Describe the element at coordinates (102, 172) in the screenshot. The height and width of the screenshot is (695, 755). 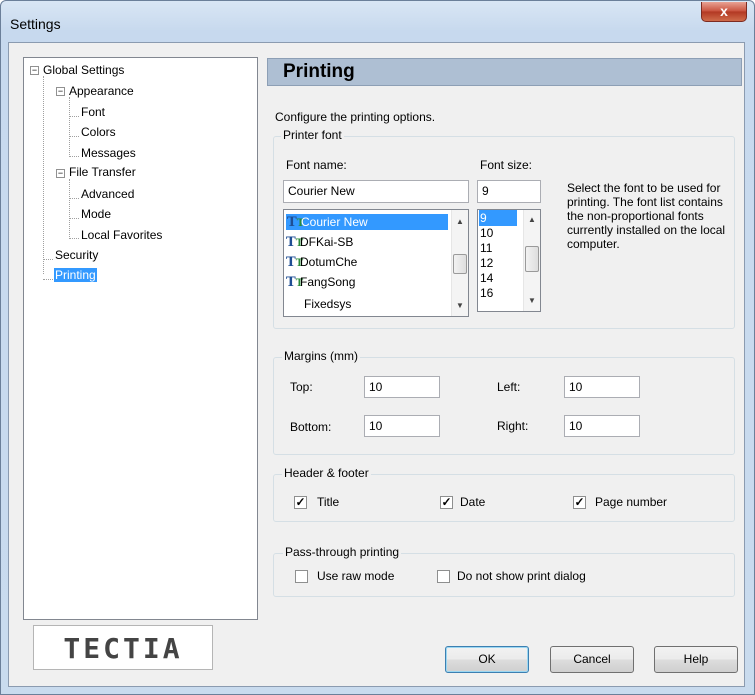
I see `tree-item-file-transfer: File Transfer` at that location.